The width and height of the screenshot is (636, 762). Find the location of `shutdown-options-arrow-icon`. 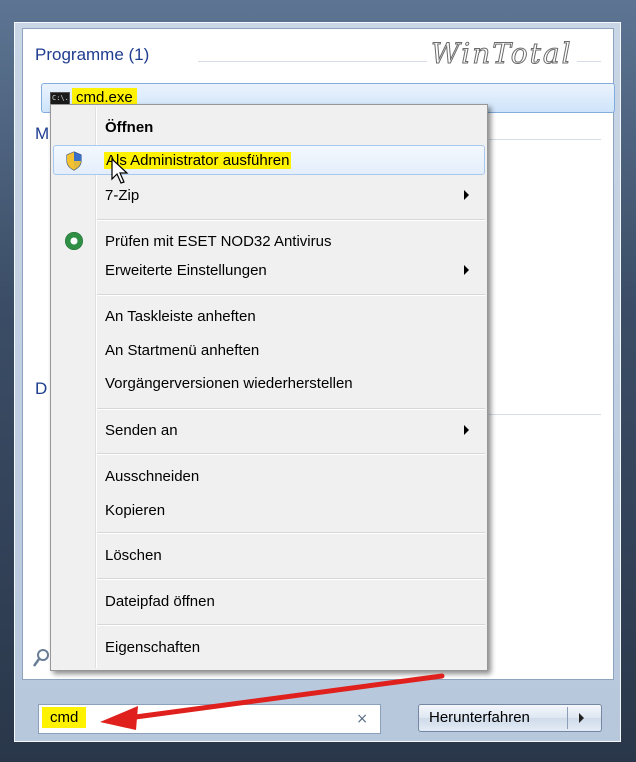

shutdown-options-arrow-icon is located at coordinates (581, 718).